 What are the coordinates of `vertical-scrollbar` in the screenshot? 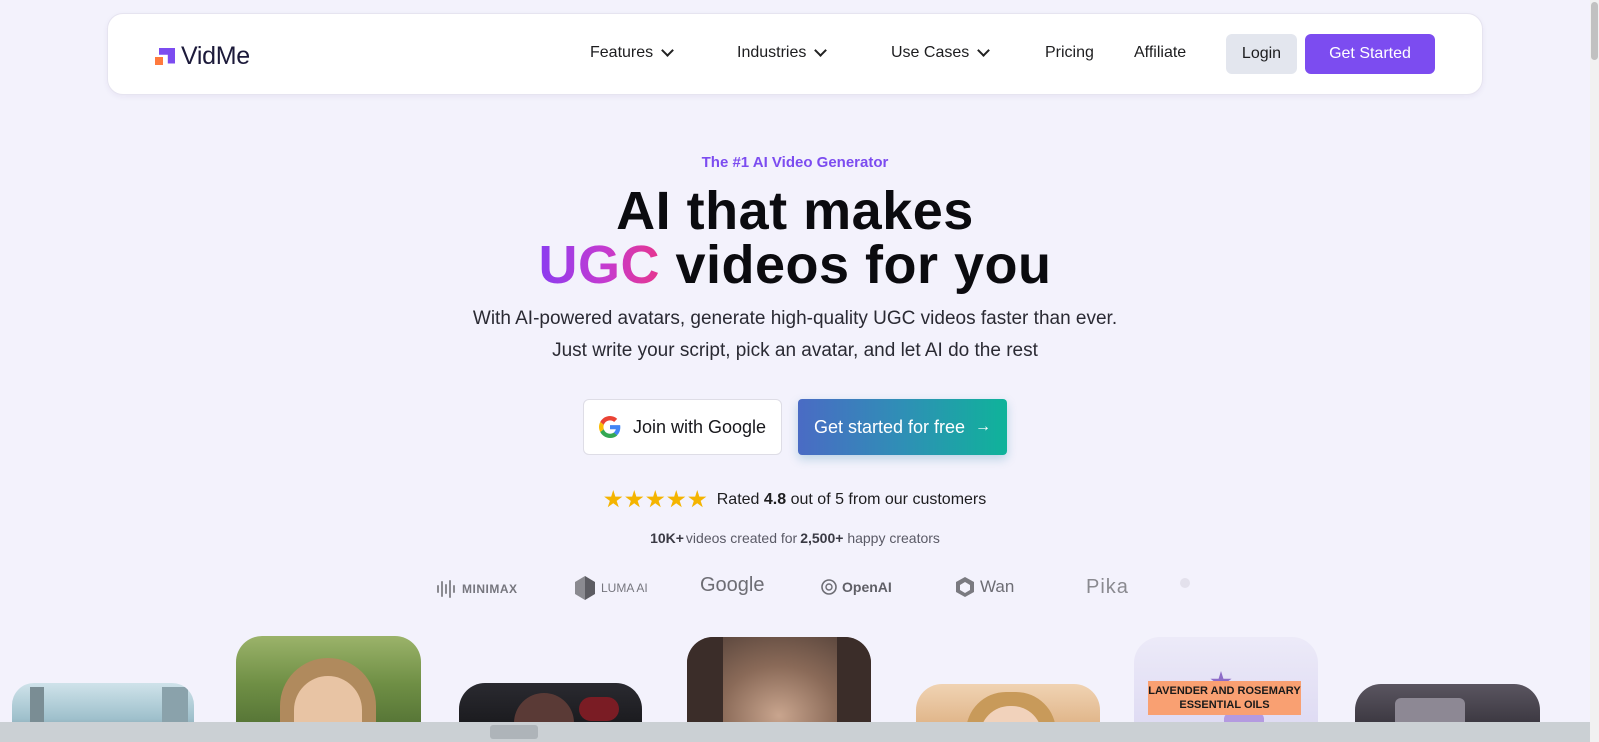 It's located at (1594, 371).